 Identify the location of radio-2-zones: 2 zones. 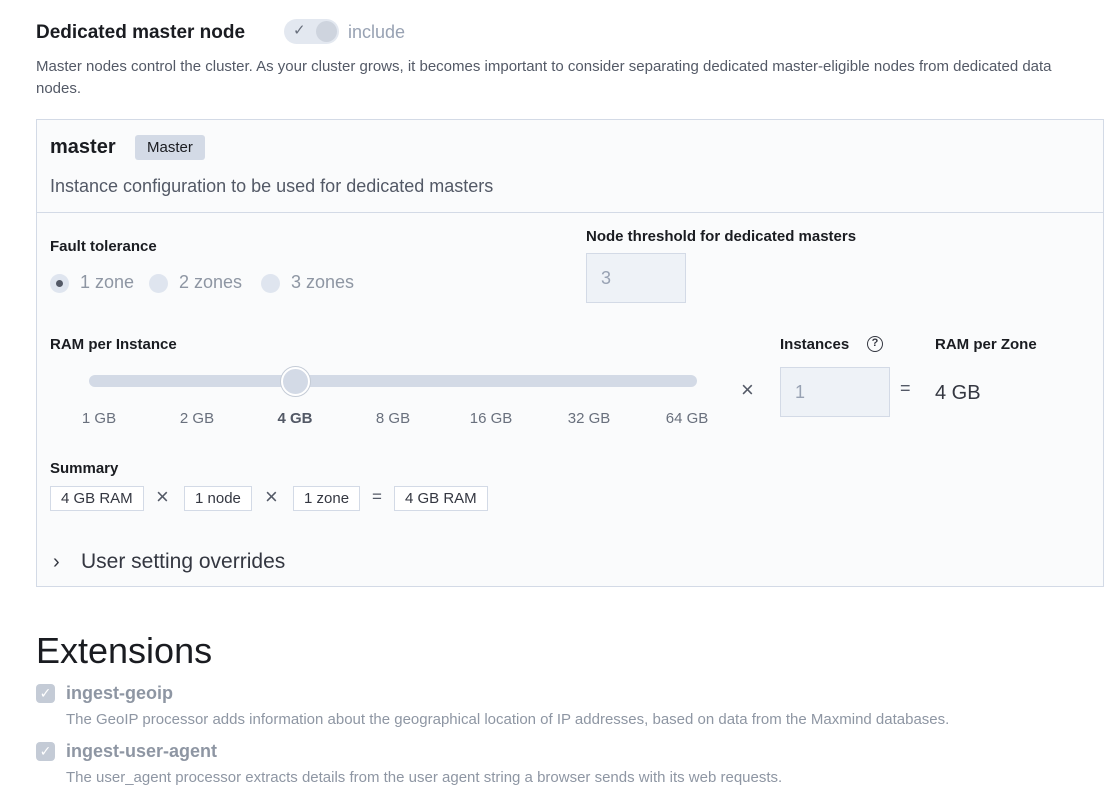
(204, 283).